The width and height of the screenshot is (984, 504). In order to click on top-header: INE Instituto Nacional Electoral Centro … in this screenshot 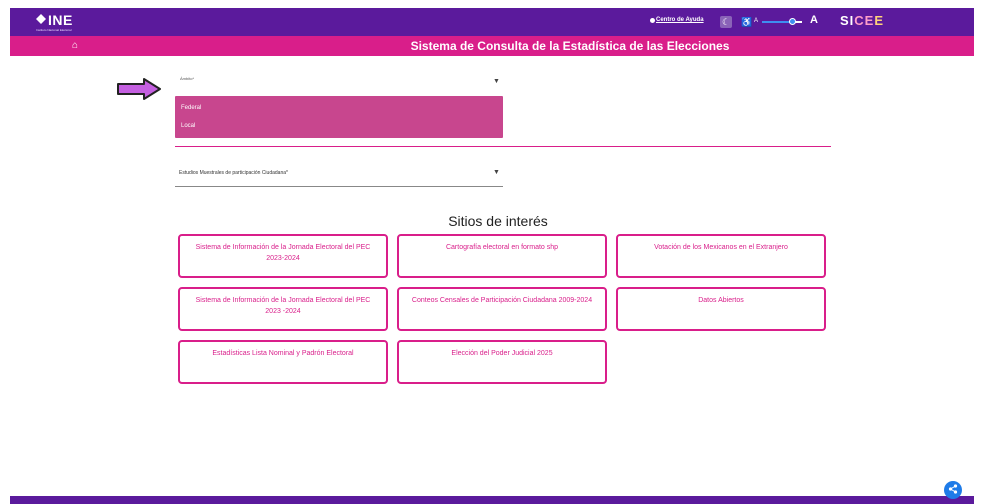, I will do `click(492, 22)`.